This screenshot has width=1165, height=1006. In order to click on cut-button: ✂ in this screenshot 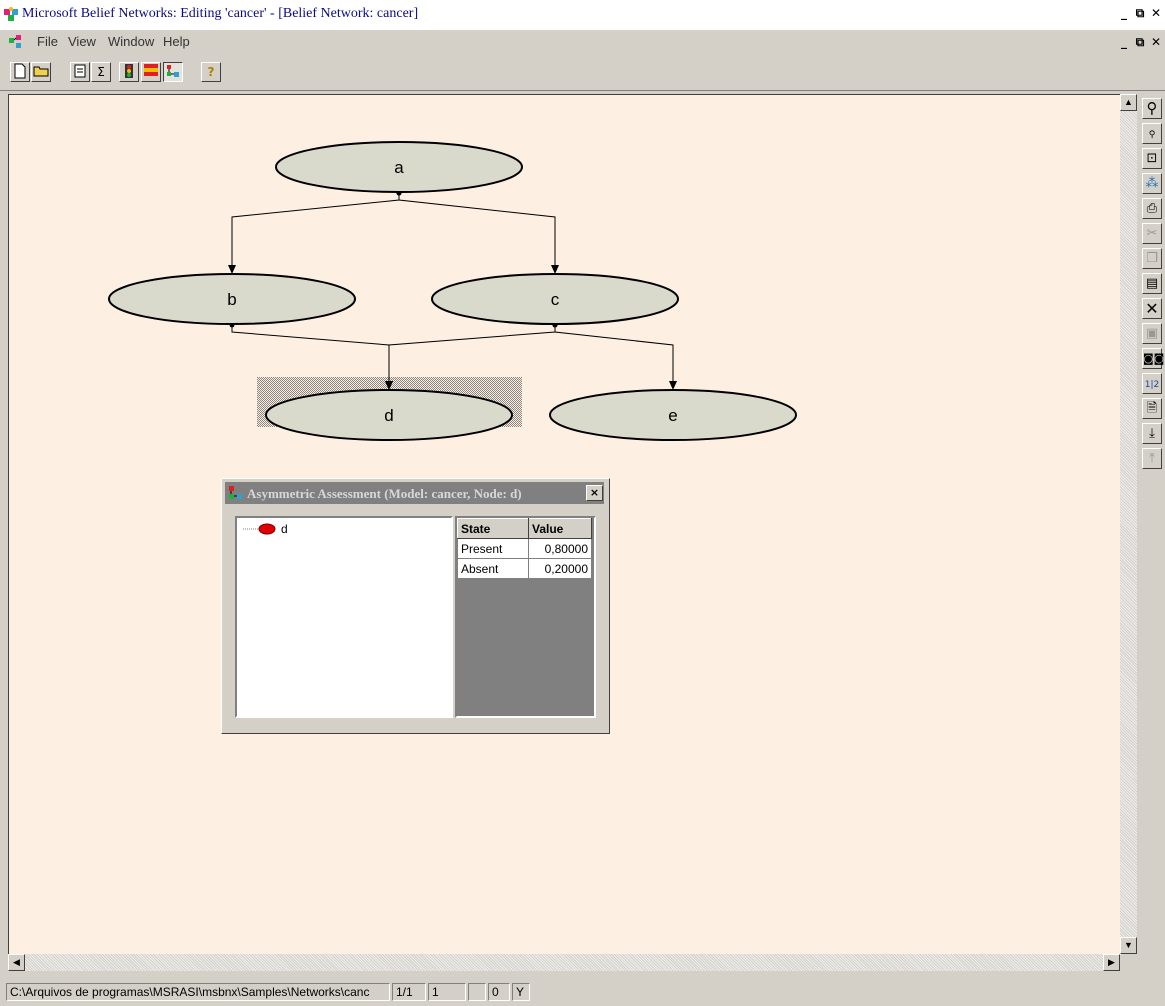, I will do `click(1152, 233)`.